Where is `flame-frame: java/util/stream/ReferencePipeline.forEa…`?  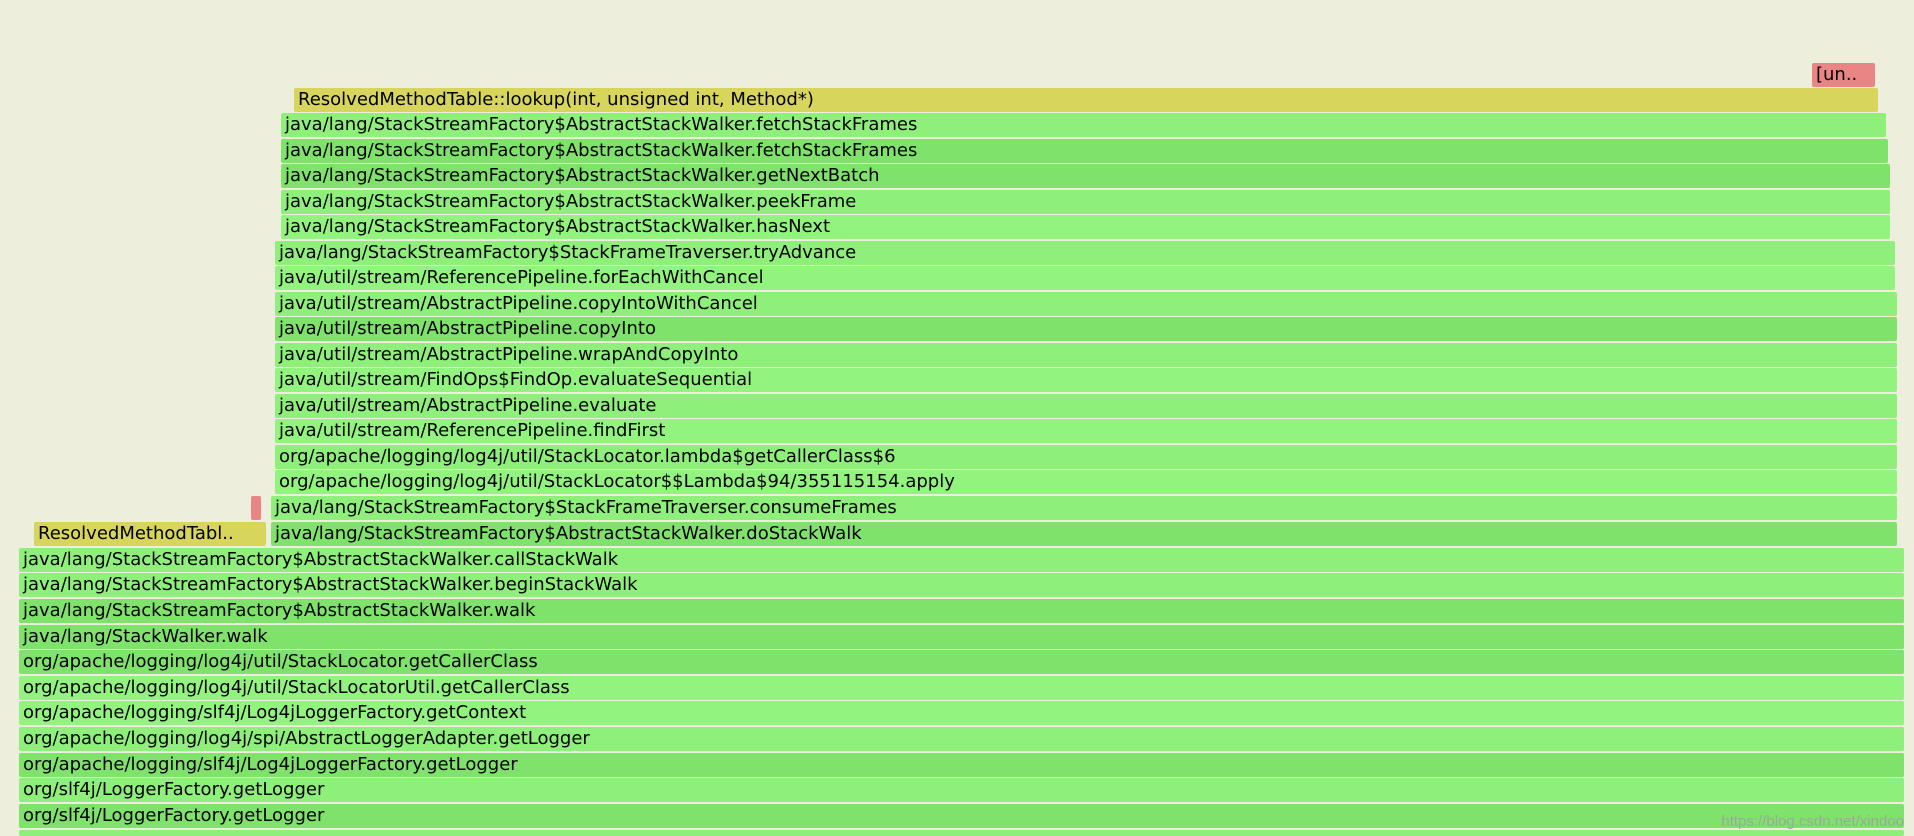
flame-frame: java/util/stream/ReferencePipeline.forEa… is located at coordinates (1085, 278).